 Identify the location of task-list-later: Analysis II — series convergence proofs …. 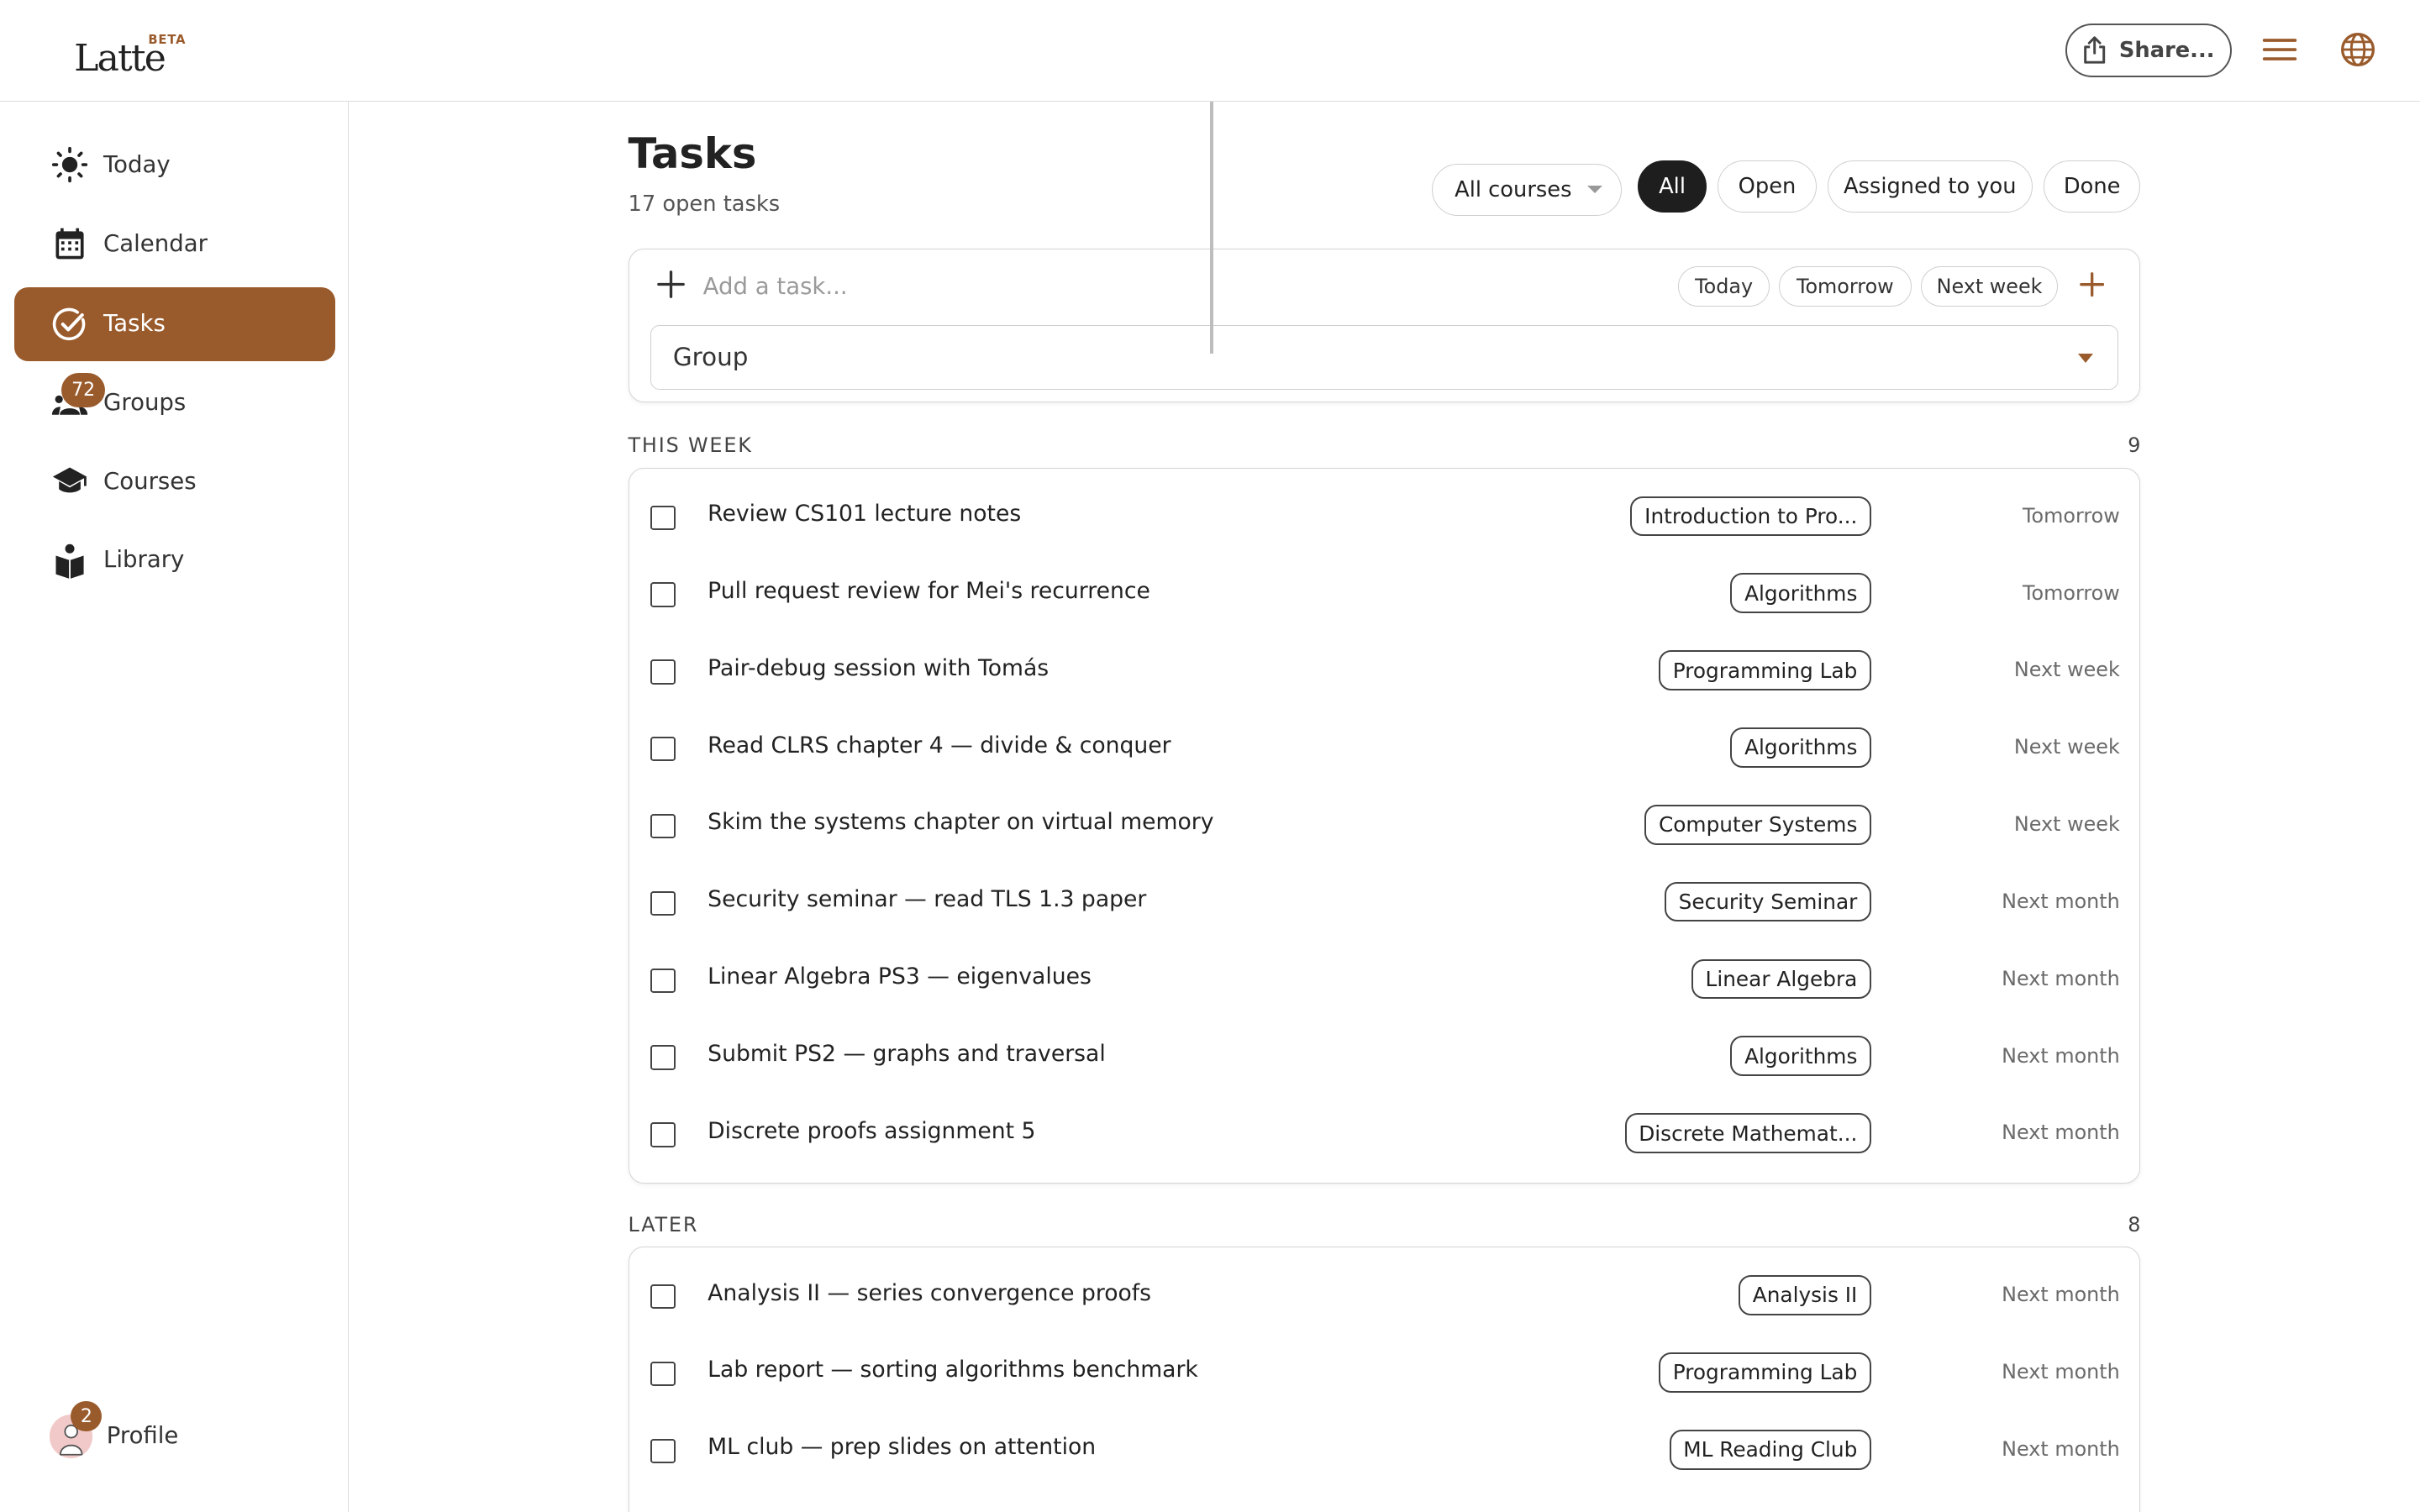
(1384, 1379).